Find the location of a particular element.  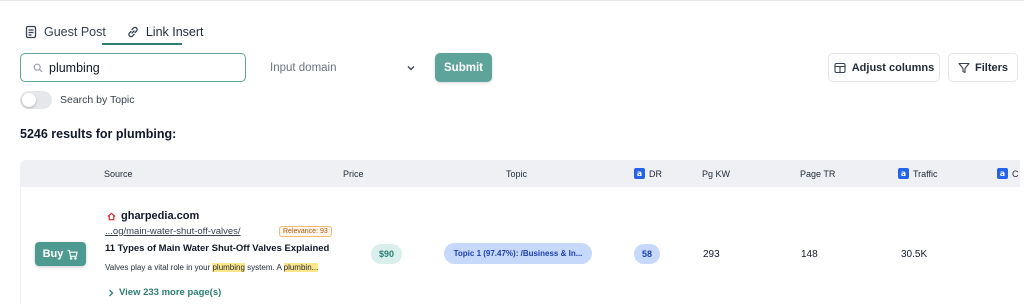

column-page-tr-label: Page TR is located at coordinates (818, 173).